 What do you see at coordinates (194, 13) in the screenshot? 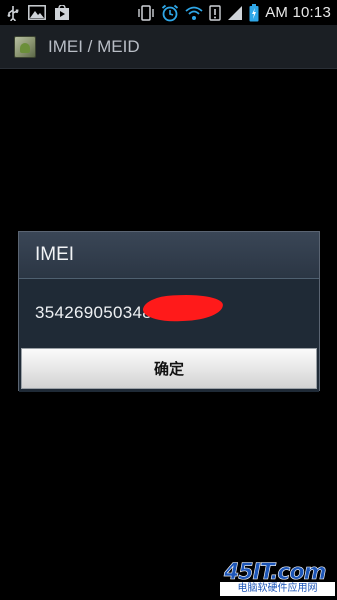
I see `wifi-icon` at bounding box center [194, 13].